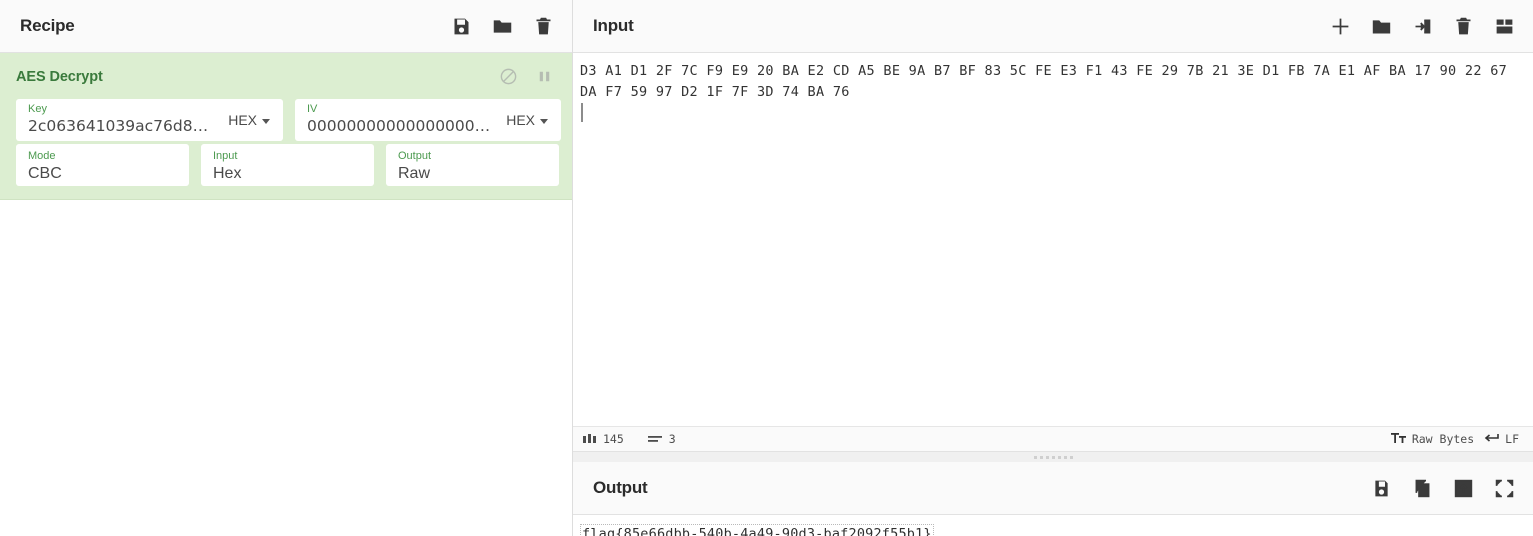 The image size is (1533, 536). I want to click on add-input-tab-icon, so click(1340, 26).